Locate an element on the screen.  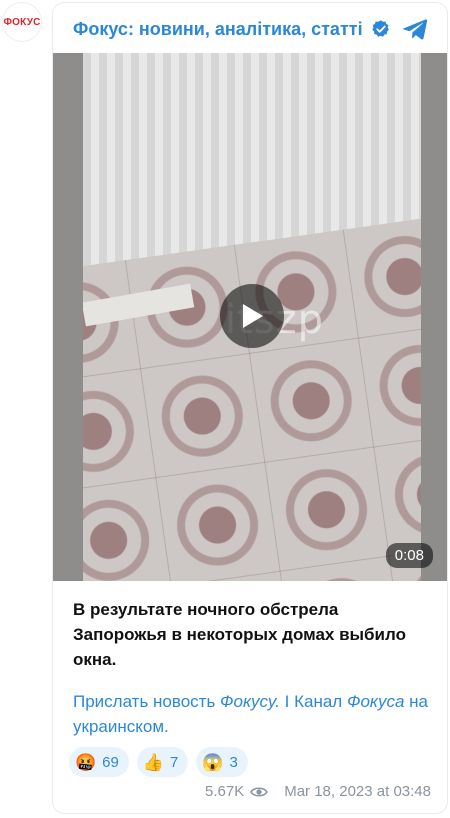
angry-face-icon: 🤬 is located at coordinates (86, 762).